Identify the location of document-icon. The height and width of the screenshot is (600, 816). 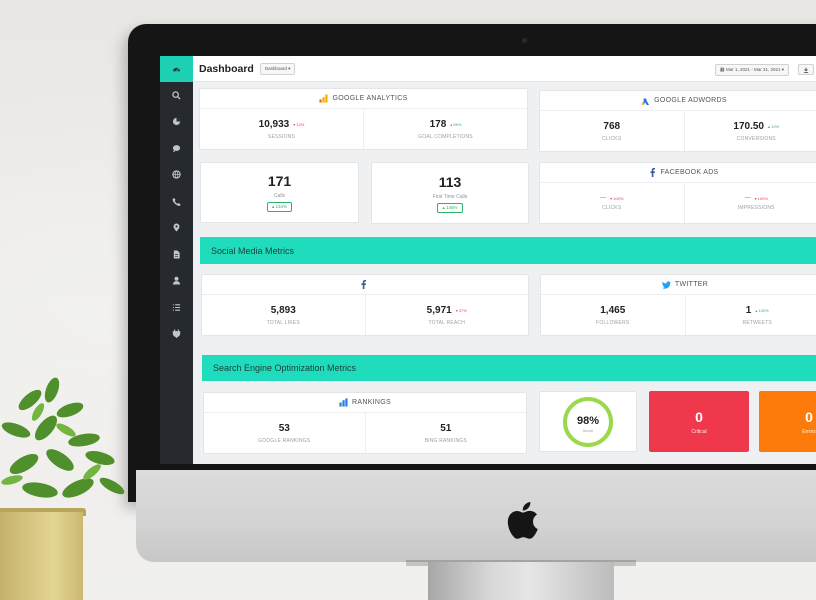
(176, 254).